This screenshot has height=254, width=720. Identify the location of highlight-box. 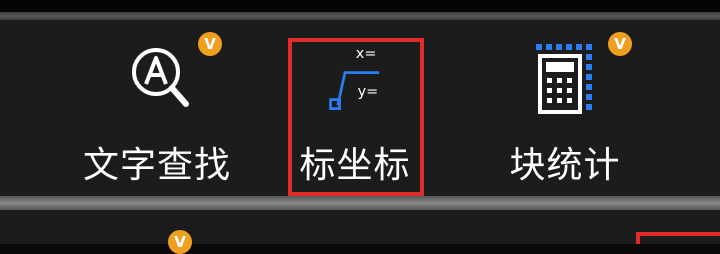
(356, 117).